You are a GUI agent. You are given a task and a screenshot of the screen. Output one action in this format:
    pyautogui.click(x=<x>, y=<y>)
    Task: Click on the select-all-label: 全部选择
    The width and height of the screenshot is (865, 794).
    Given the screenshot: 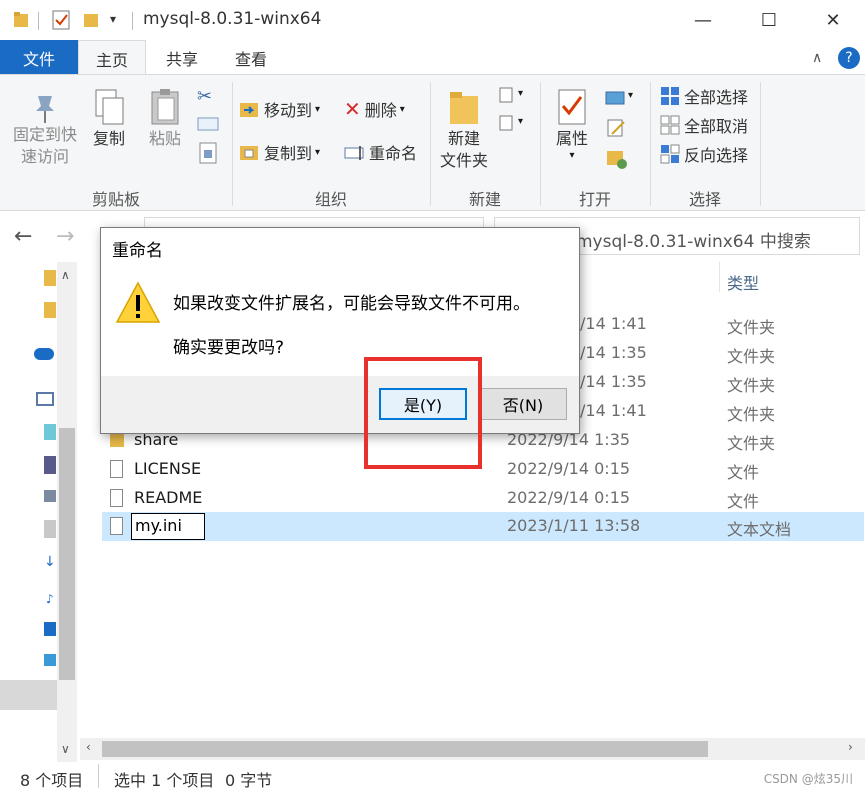 What is the action you would take?
    pyautogui.click(x=716, y=97)
    